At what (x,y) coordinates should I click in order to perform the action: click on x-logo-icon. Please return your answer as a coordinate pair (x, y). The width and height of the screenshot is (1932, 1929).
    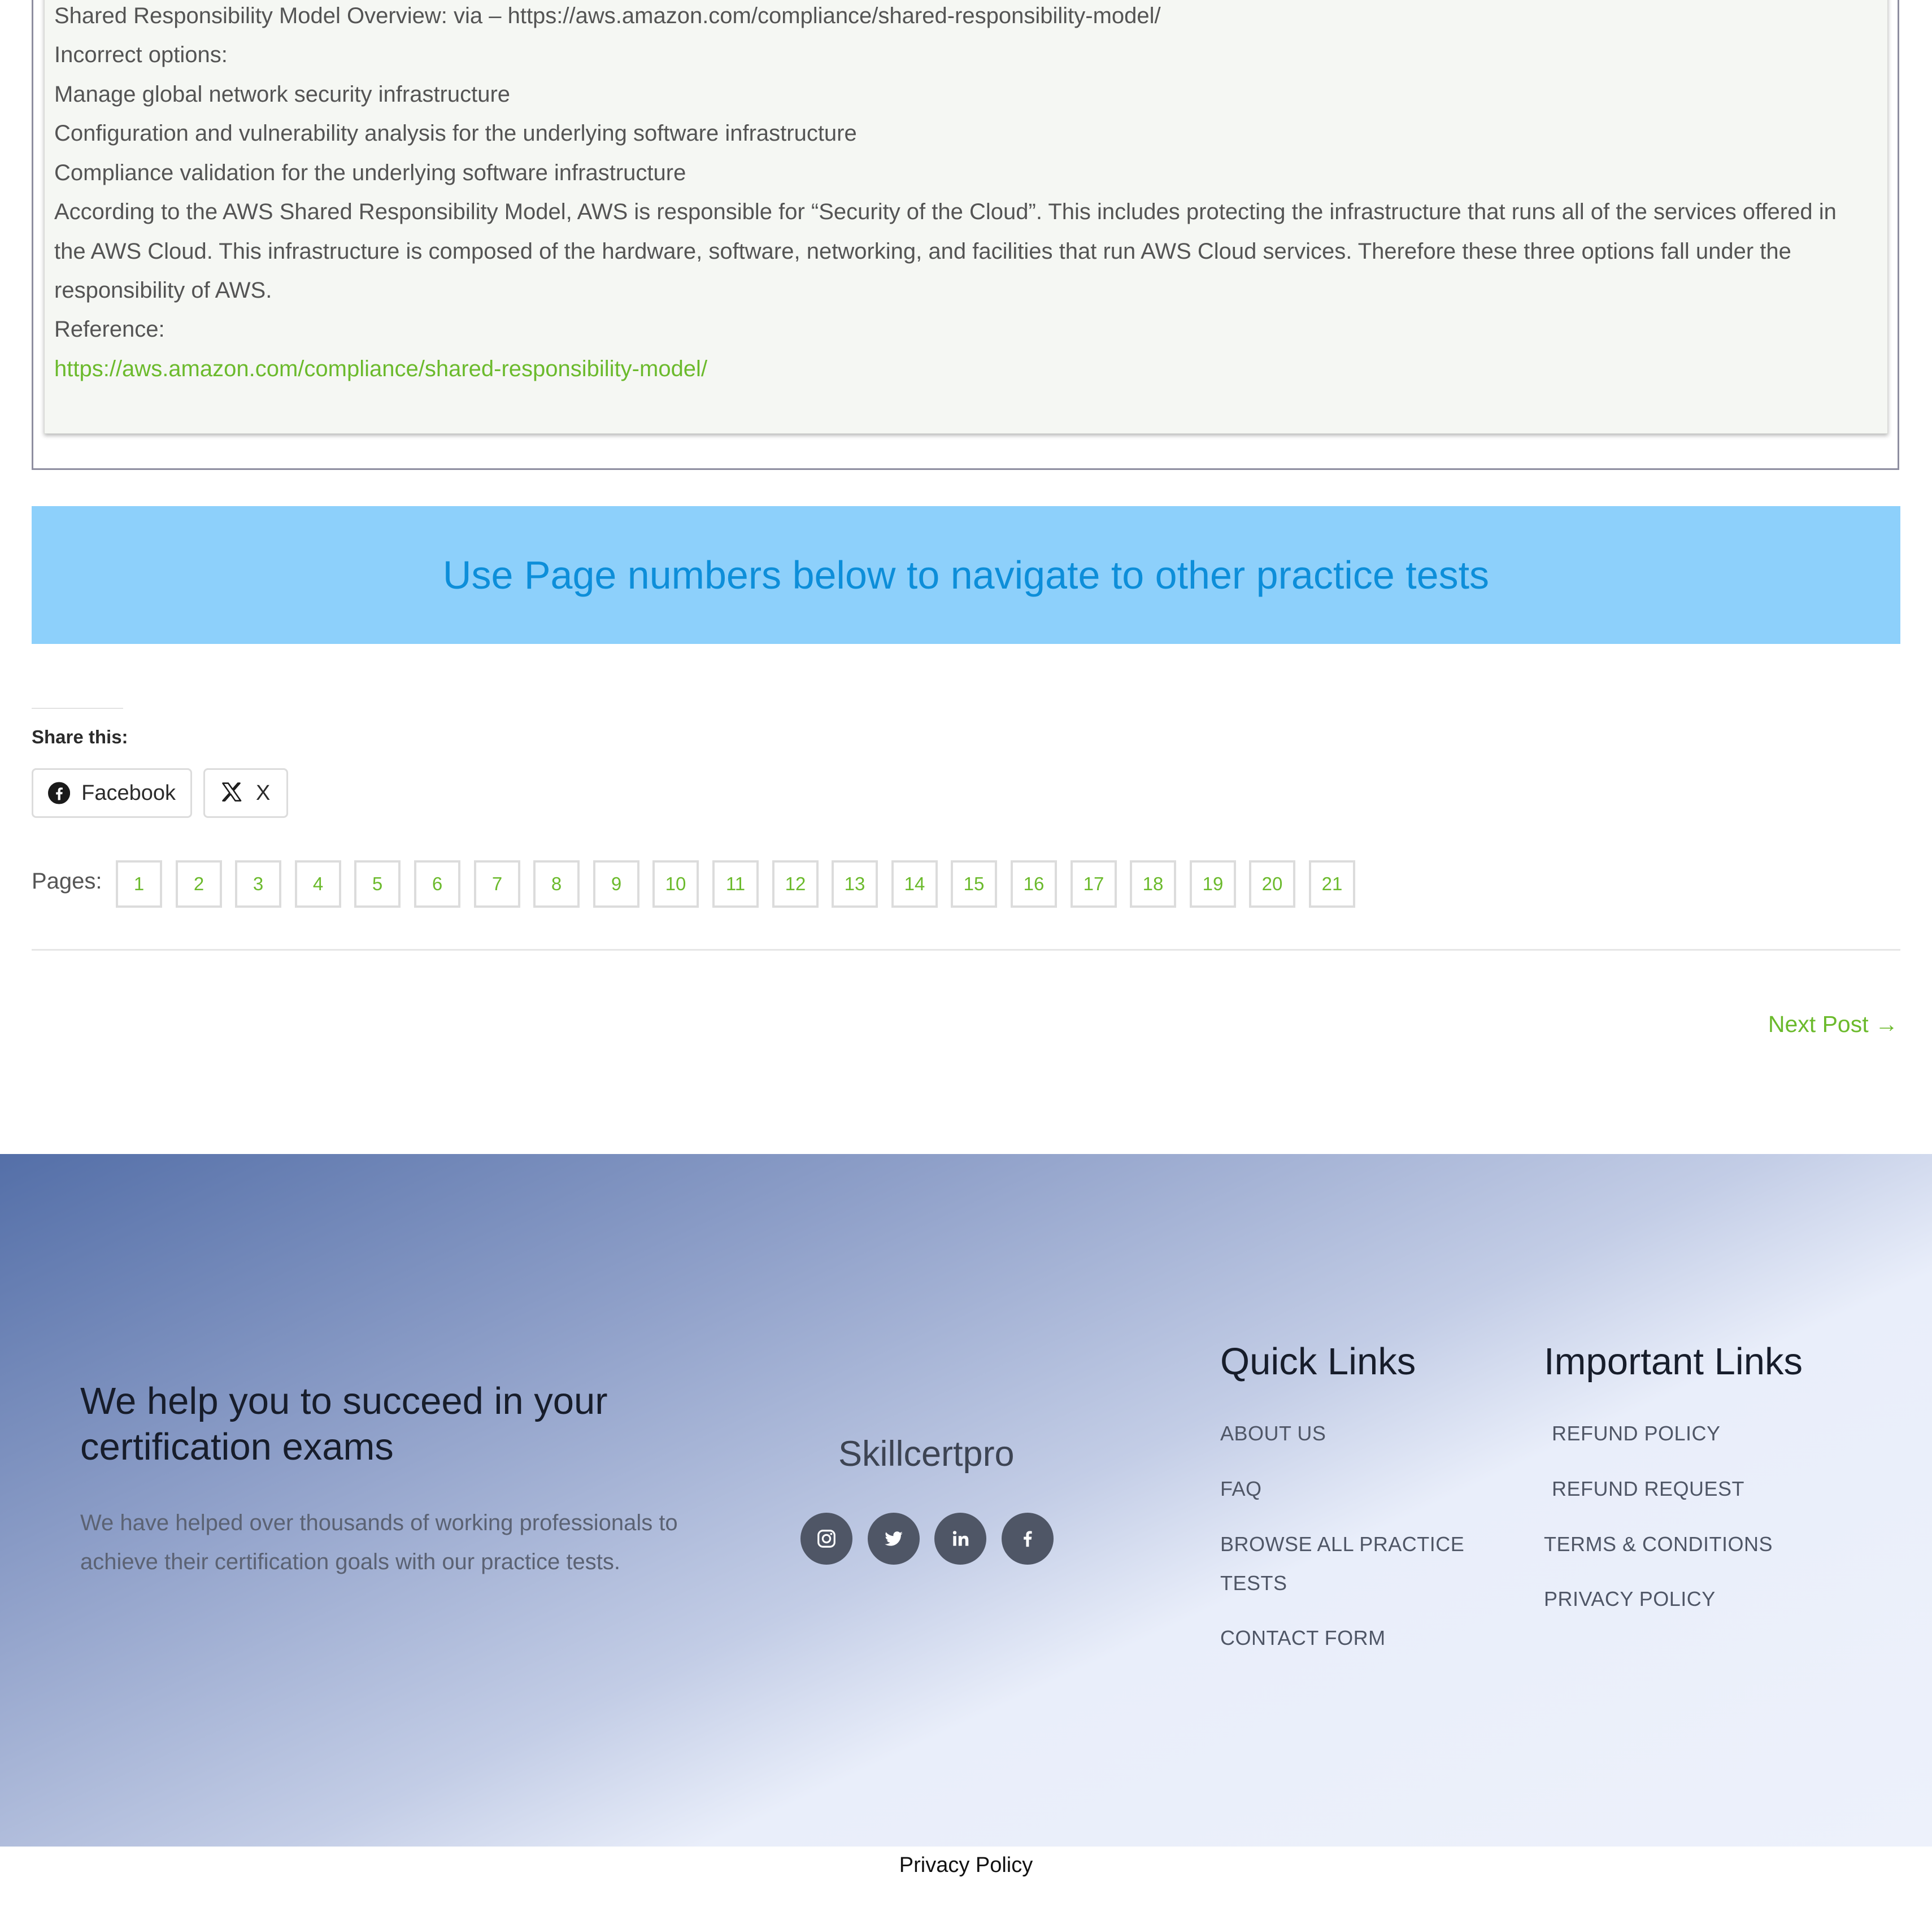
    Looking at the image, I should click on (232, 792).